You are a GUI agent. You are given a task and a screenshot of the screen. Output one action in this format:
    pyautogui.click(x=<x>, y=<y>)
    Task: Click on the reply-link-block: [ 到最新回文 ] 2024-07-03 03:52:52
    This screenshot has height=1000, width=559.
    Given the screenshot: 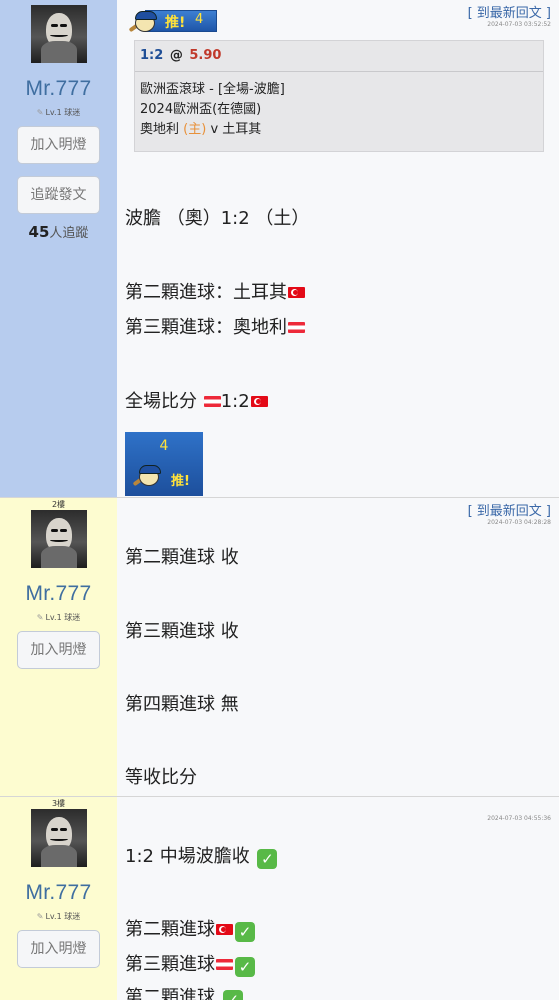 What is the action you would take?
    pyautogui.click(x=509, y=17)
    